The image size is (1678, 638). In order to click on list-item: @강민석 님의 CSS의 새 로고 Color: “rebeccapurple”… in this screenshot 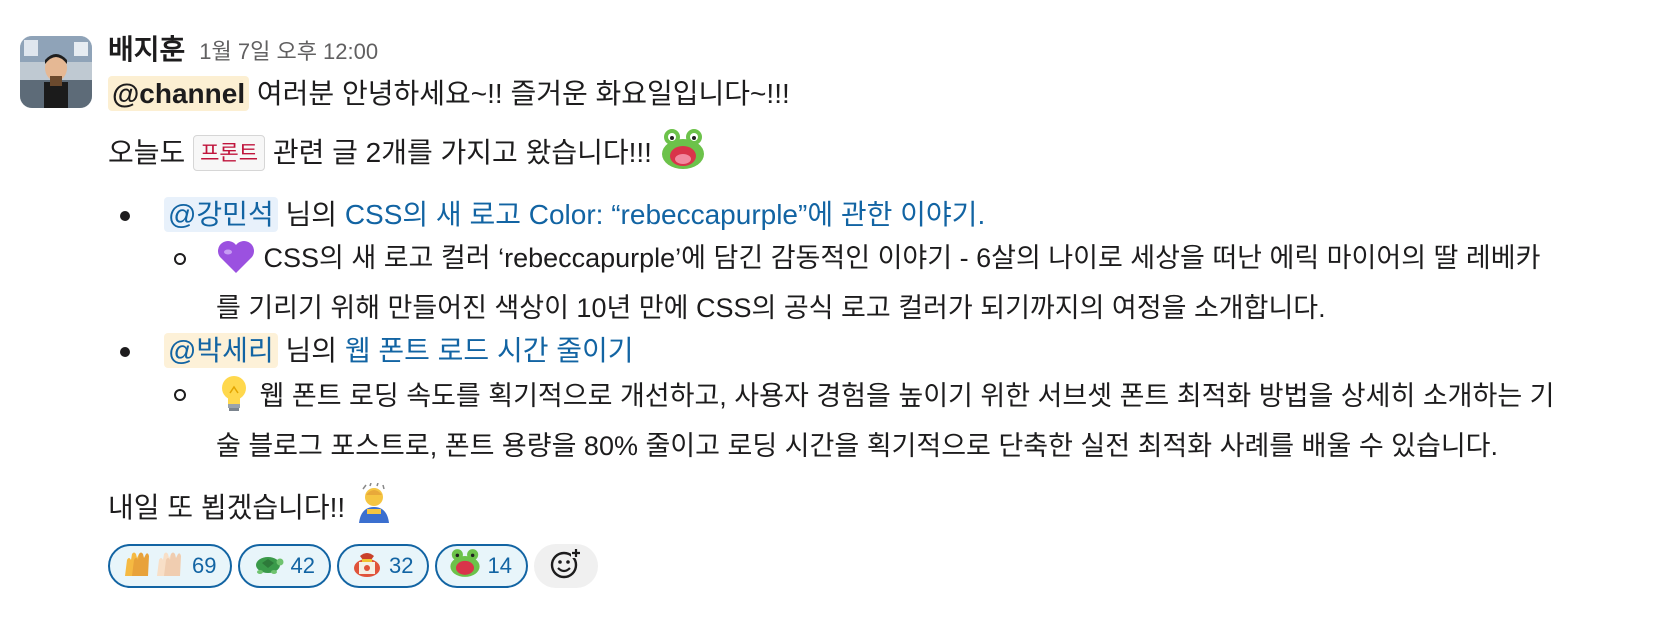, I will do `click(888, 215)`.